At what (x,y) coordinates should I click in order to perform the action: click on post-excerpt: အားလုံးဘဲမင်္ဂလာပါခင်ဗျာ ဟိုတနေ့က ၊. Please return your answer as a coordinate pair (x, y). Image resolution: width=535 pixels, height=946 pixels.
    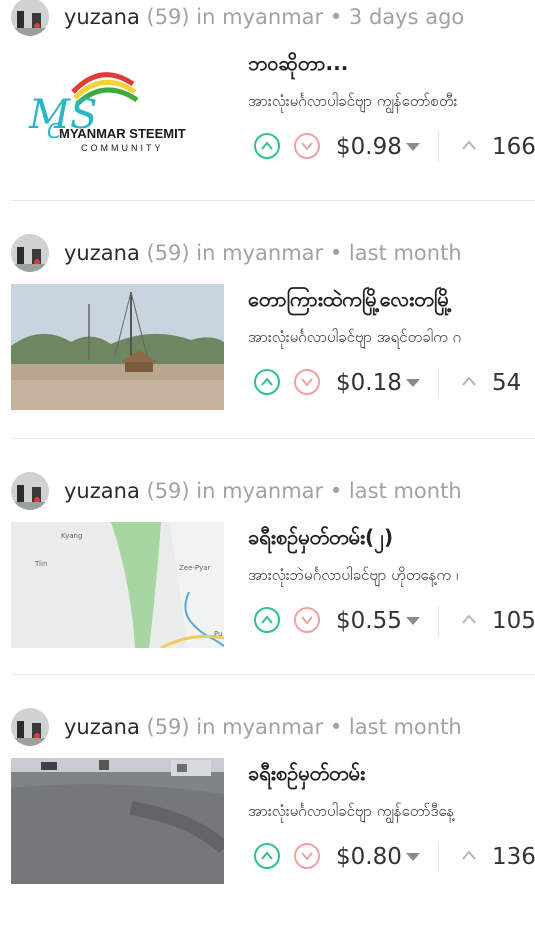
    Looking at the image, I should click on (391, 577).